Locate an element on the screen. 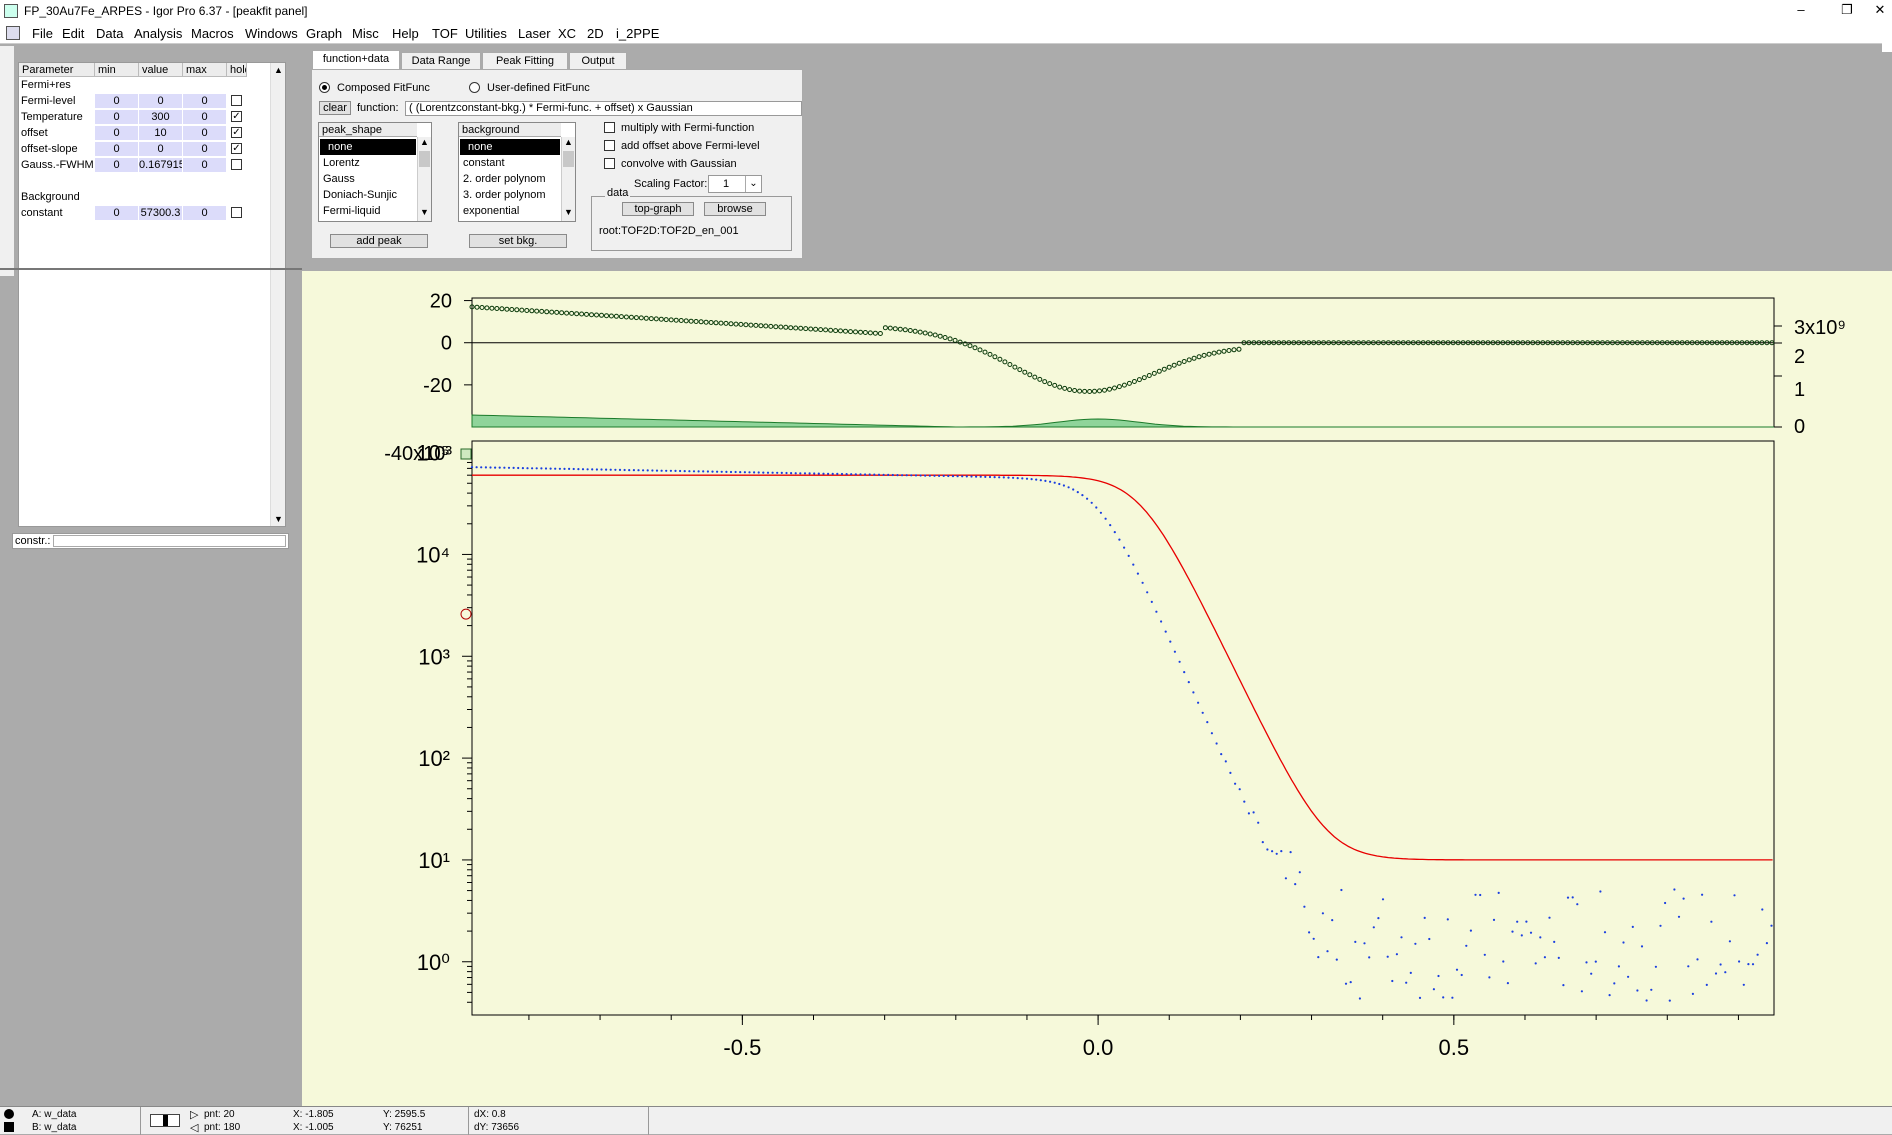 Image resolution: width=1892 pixels, height=1135 pixels. menu-analysis: Analysis is located at coordinates (158, 33).